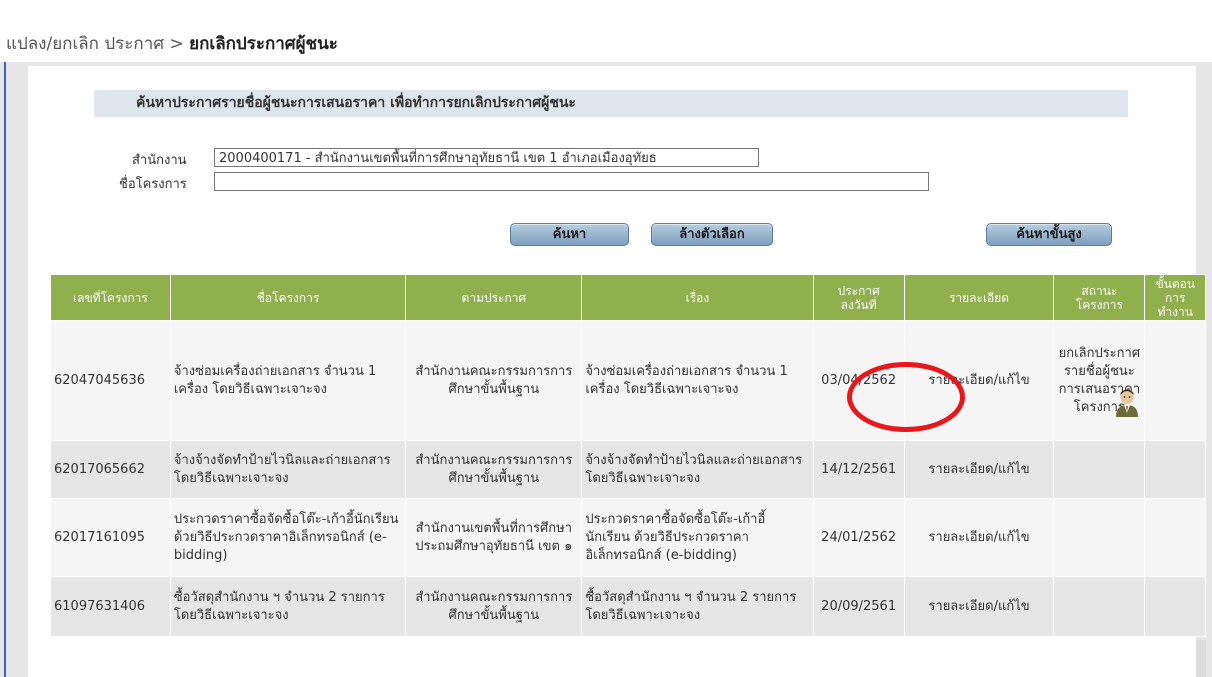 This screenshot has width=1212, height=677. I want to click on cell-project-no: 62017065662, so click(110, 469).